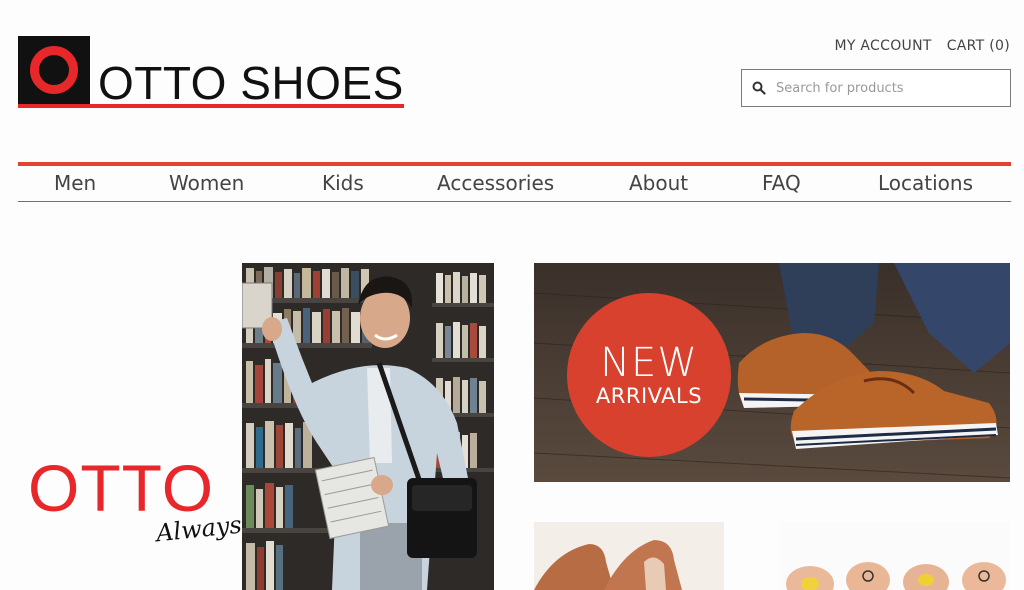 The image size is (1024, 590). What do you see at coordinates (121, 488) in the screenshot?
I see `brand-otto-text: OTTO` at bounding box center [121, 488].